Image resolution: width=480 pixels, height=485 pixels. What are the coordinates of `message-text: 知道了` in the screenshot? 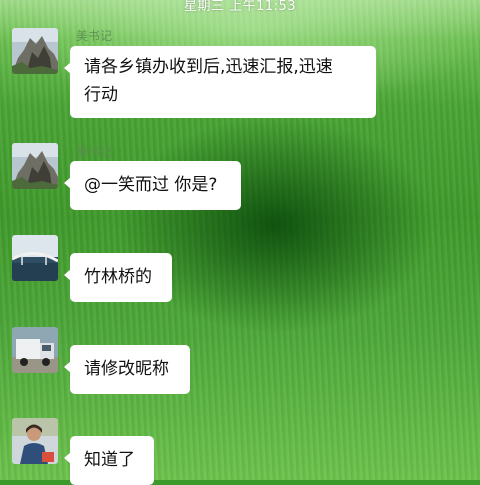 It's located at (109, 460).